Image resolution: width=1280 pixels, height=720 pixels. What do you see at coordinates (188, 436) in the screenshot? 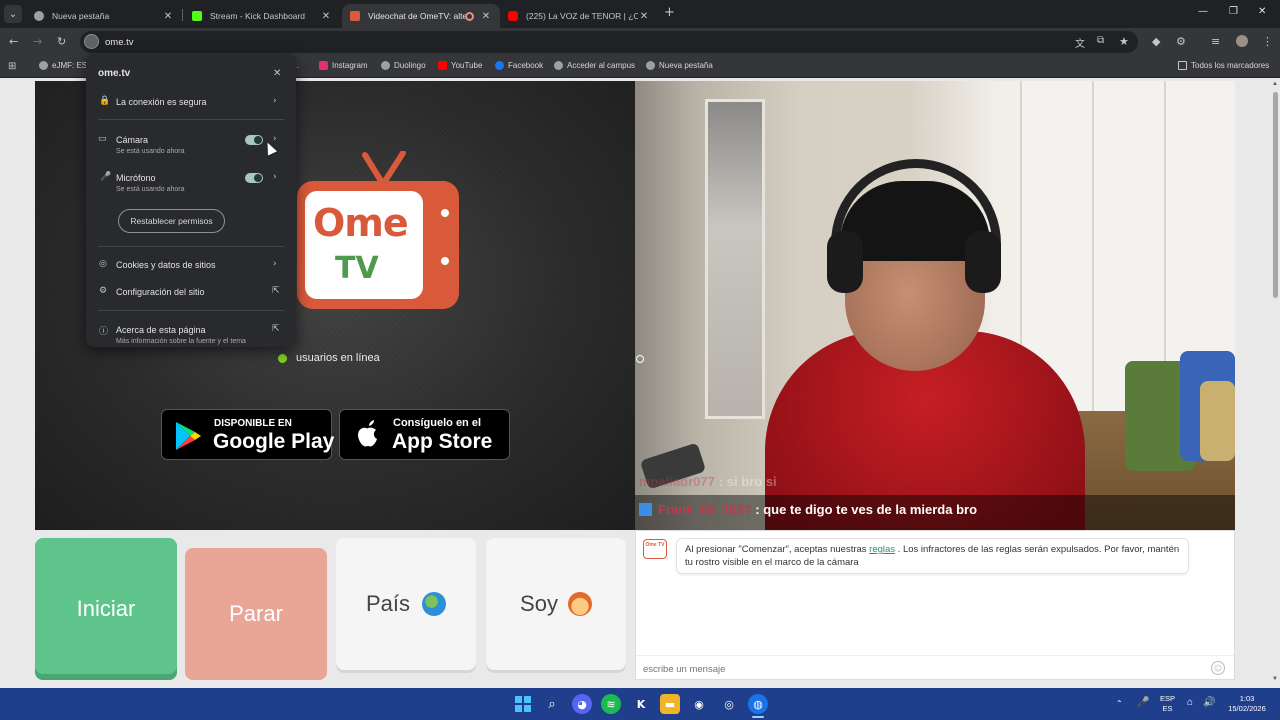
I see `google-play-icon` at bounding box center [188, 436].